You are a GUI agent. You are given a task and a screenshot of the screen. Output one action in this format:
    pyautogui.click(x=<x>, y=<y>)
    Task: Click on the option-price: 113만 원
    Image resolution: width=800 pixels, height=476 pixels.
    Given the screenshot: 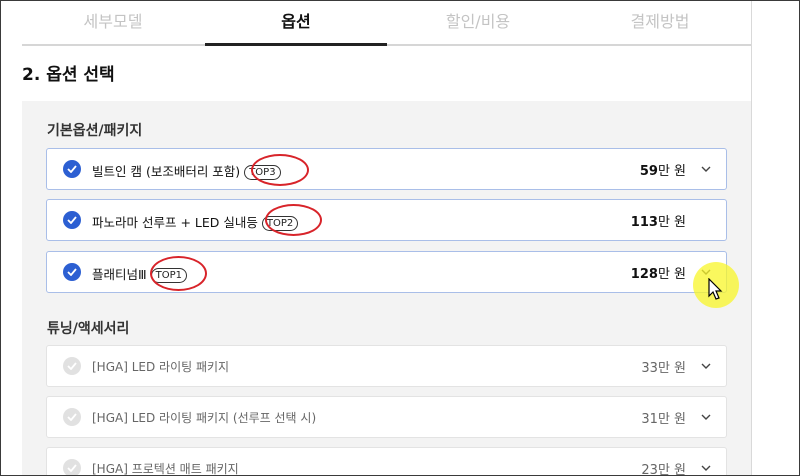 What is the action you would take?
    pyautogui.click(x=658, y=222)
    